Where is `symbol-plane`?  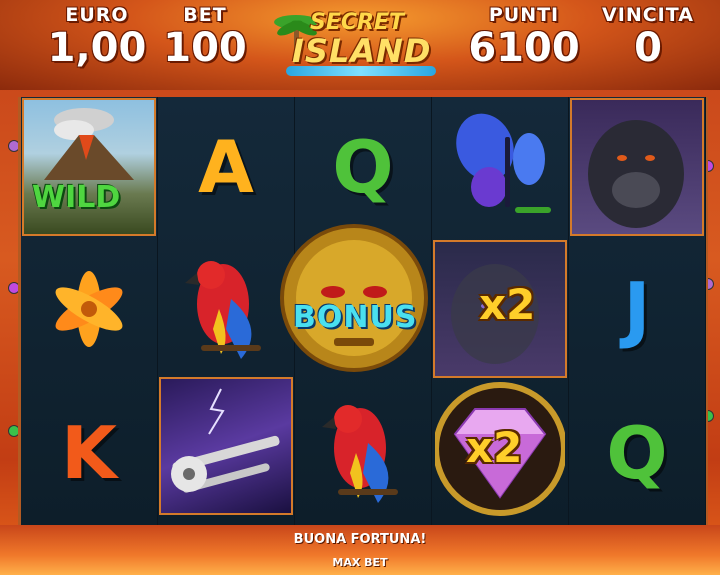 symbol-plane is located at coordinates (226, 446).